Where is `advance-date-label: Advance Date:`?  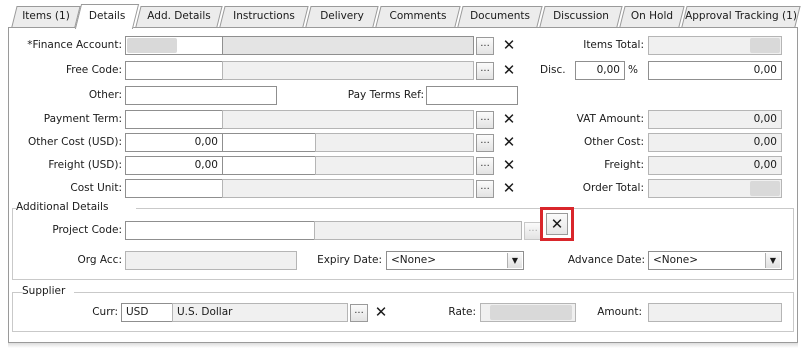
advance-date-label: Advance Date: is located at coordinates (606, 260).